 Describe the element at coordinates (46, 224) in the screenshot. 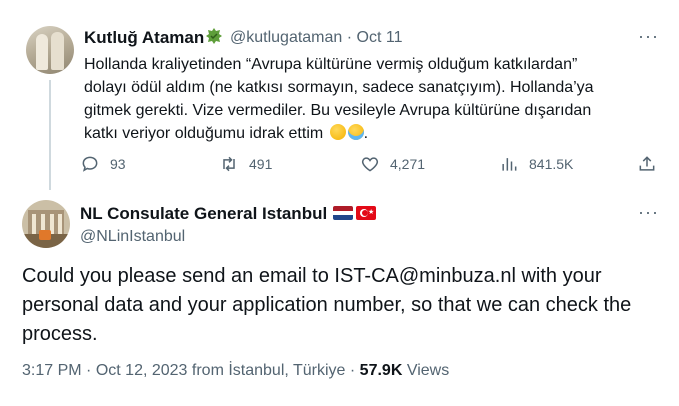

I see `avatar-nl-consulate` at that location.